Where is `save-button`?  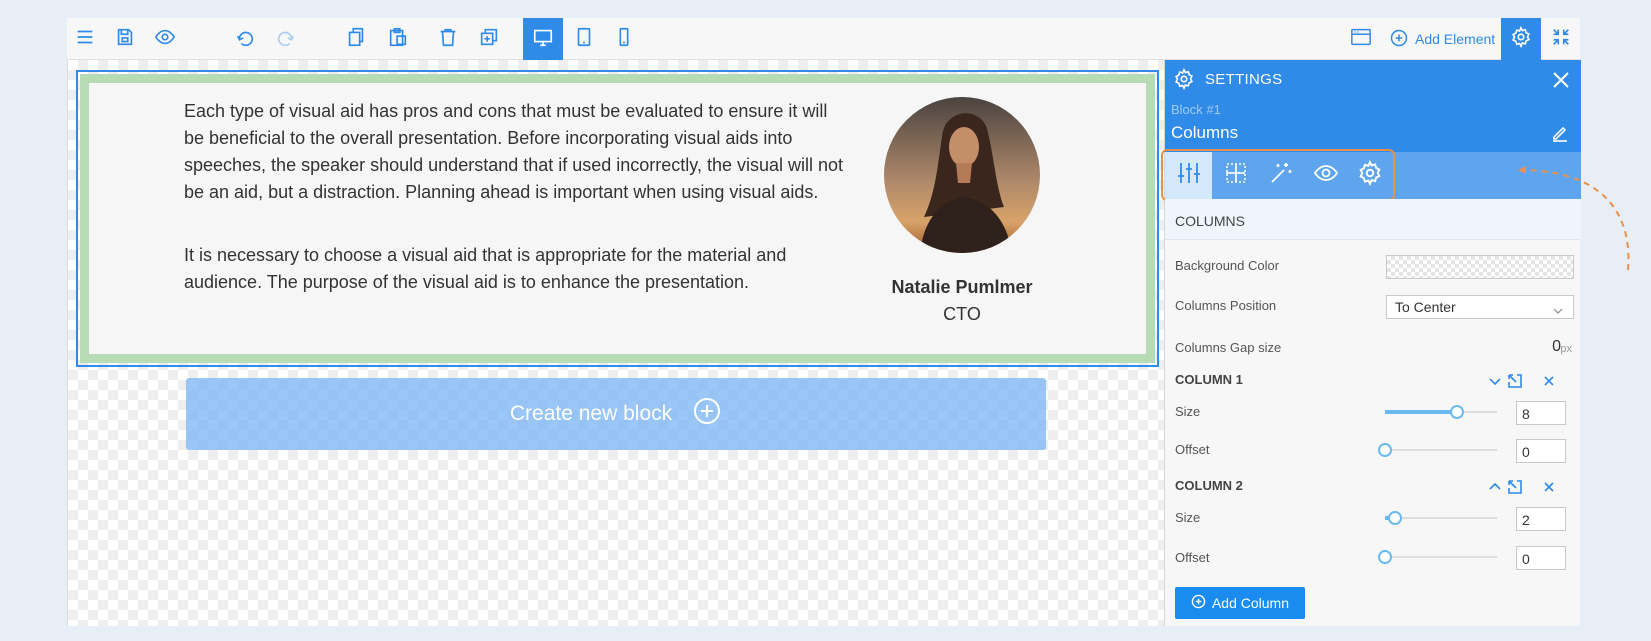
save-button is located at coordinates (125, 39).